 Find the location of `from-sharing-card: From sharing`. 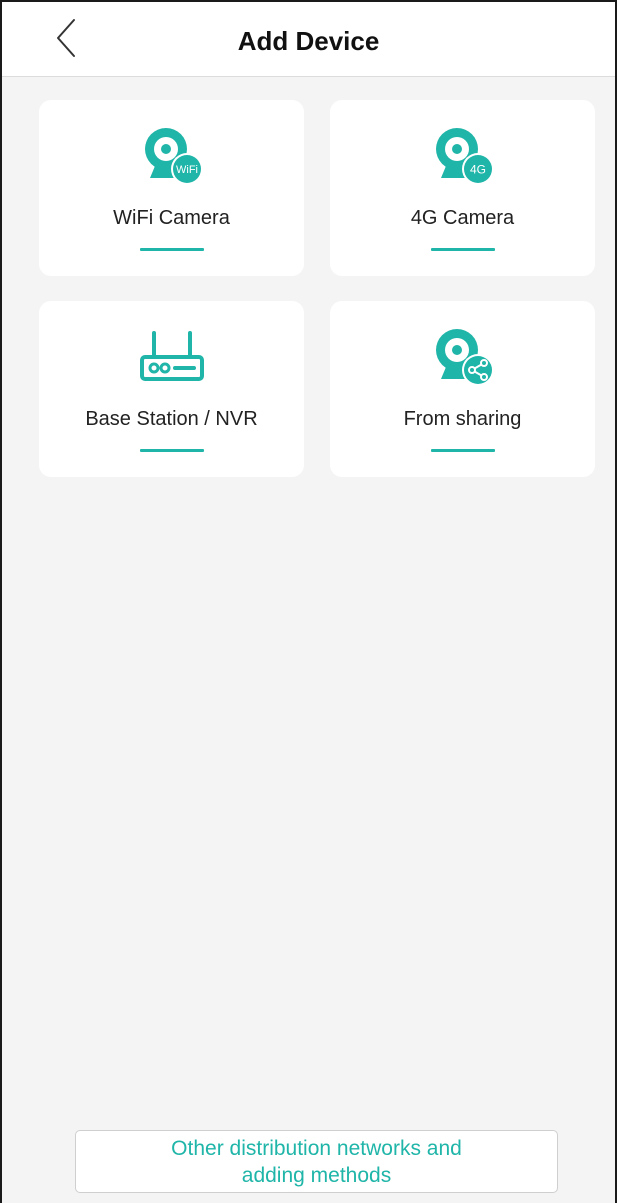

from-sharing-card: From sharing is located at coordinates (462, 389).